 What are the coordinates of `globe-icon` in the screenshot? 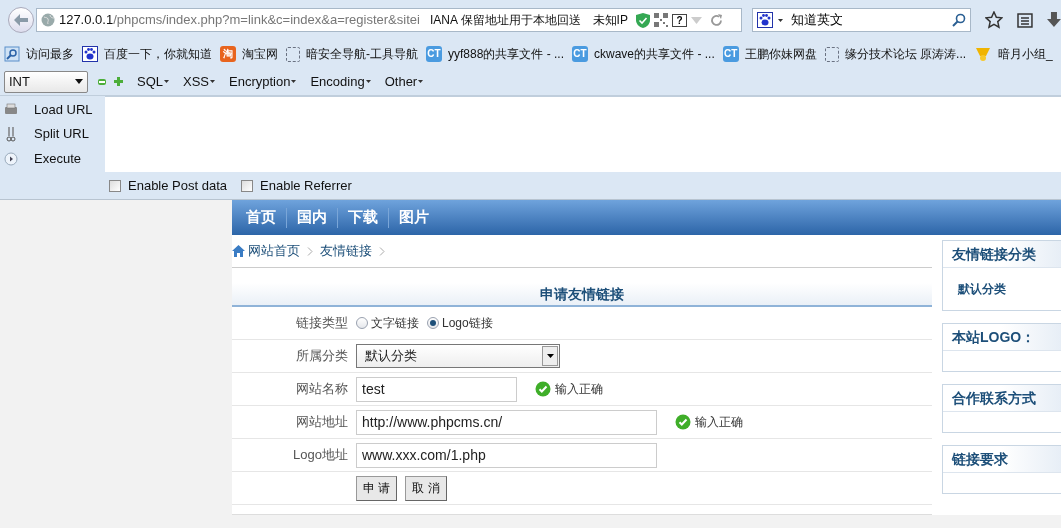 It's located at (47, 20).